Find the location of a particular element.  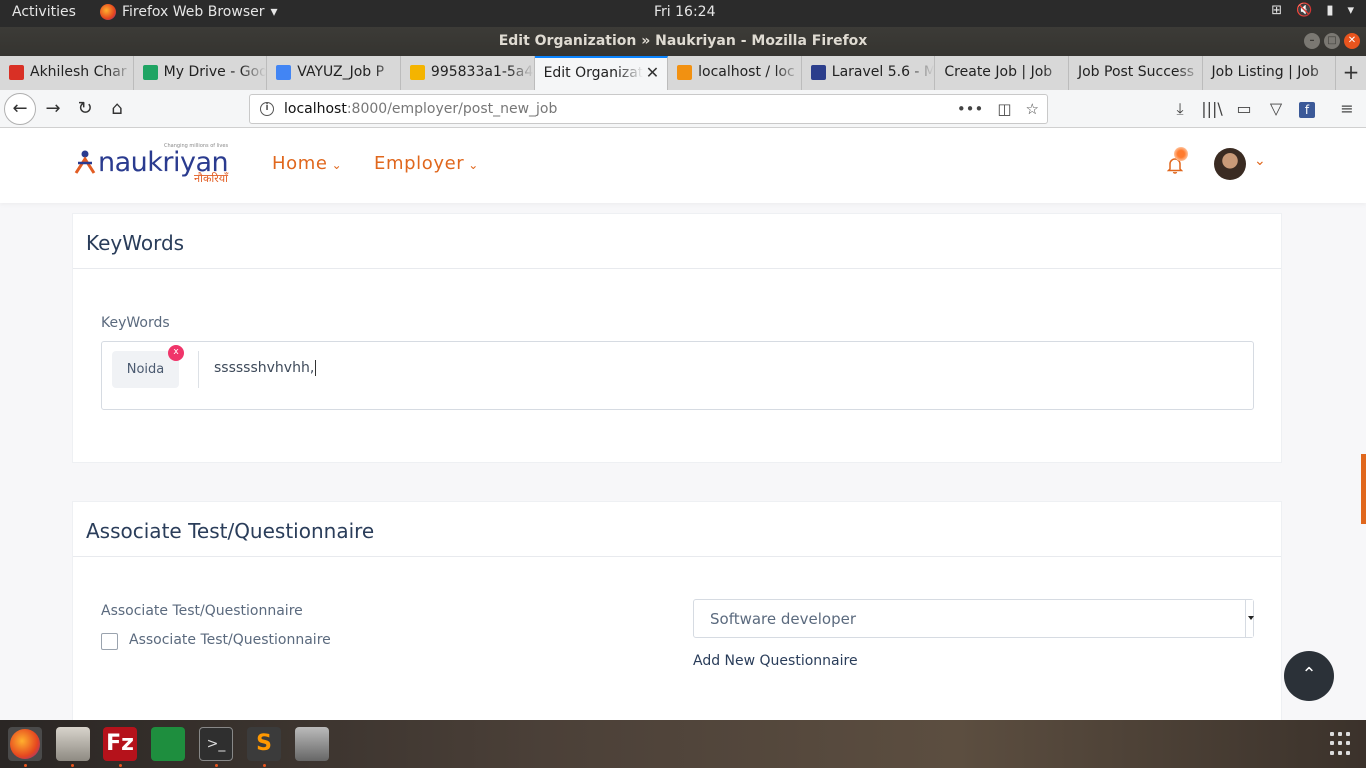

browser-tab: Laravel 5.6 - M is located at coordinates (869, 73).